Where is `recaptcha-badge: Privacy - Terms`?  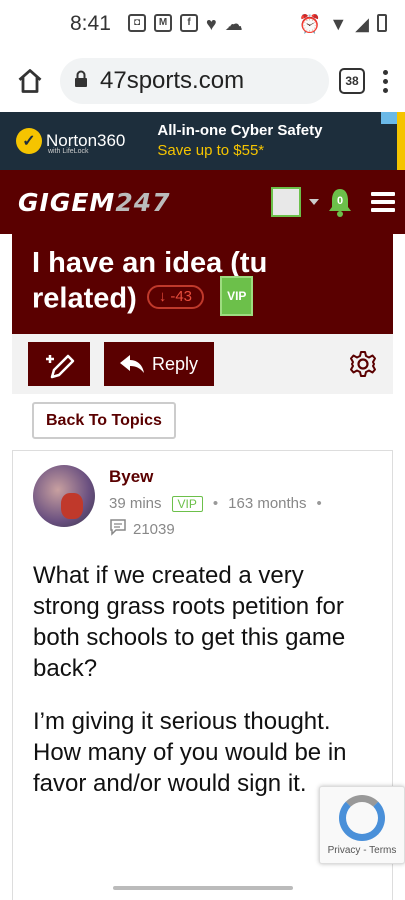
recaptcha-badge: Privacy - Terms is located at coordinates (362, 825).